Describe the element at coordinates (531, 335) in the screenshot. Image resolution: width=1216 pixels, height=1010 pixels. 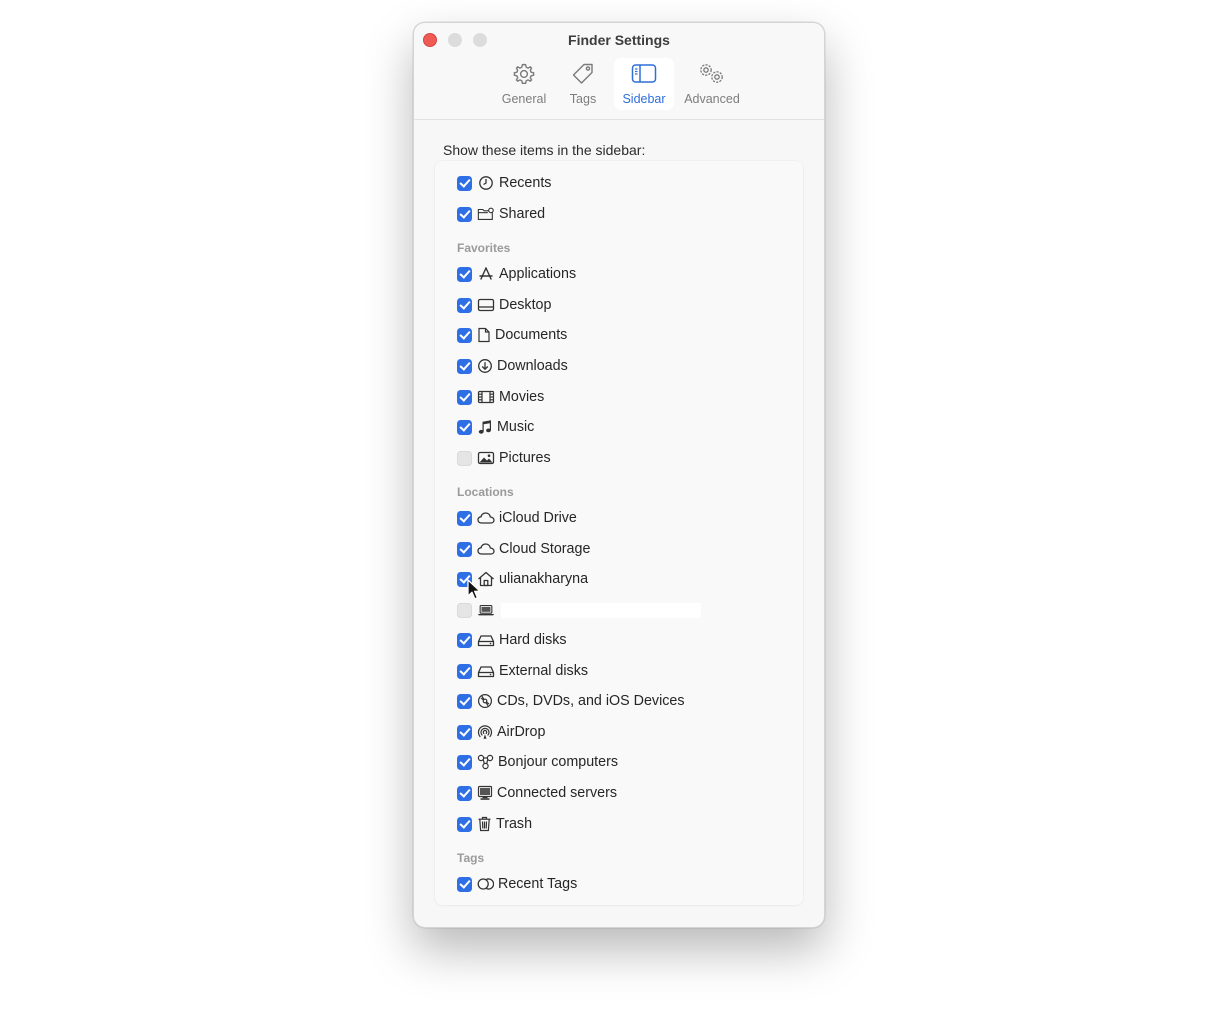
I see `documents-label: Documents` at that location.